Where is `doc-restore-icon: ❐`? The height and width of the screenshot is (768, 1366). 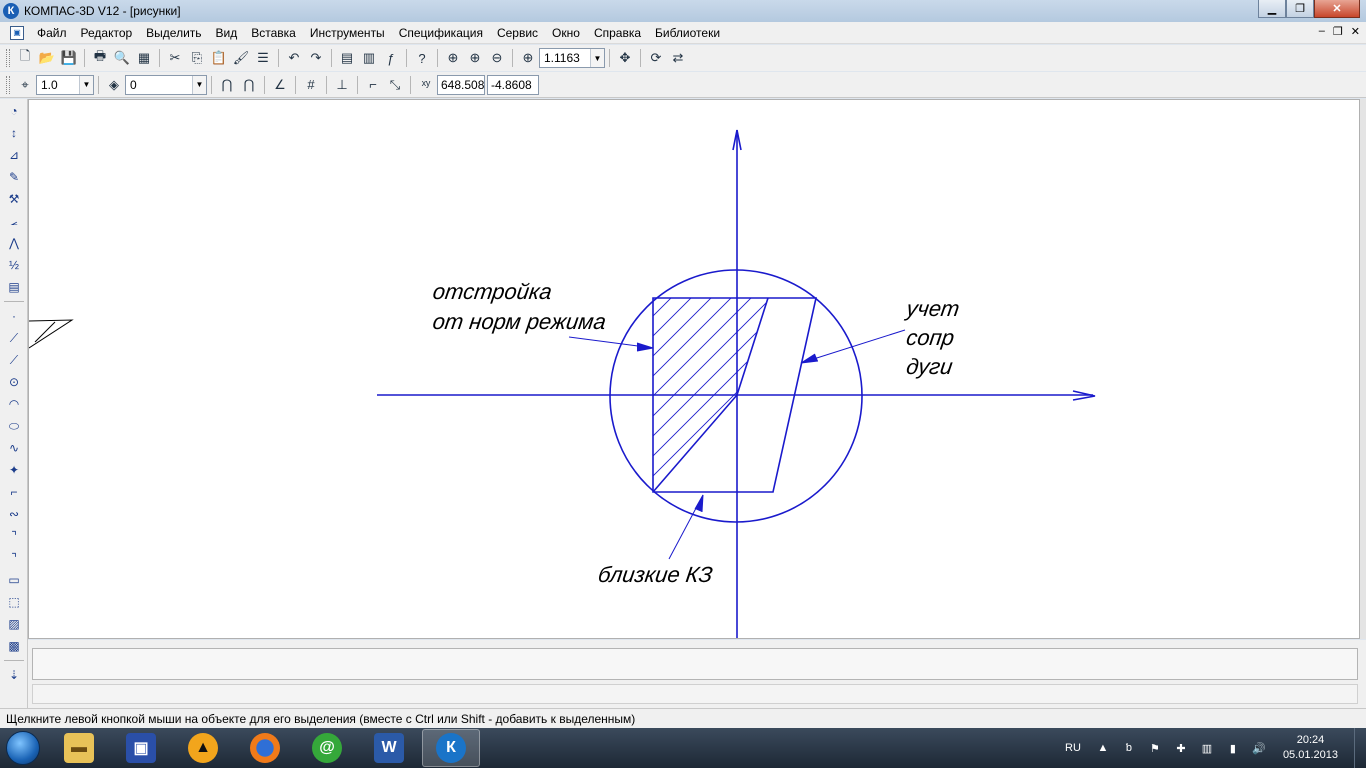
doc-restore-icon: ❐ is located at coordinates (1338, 31).